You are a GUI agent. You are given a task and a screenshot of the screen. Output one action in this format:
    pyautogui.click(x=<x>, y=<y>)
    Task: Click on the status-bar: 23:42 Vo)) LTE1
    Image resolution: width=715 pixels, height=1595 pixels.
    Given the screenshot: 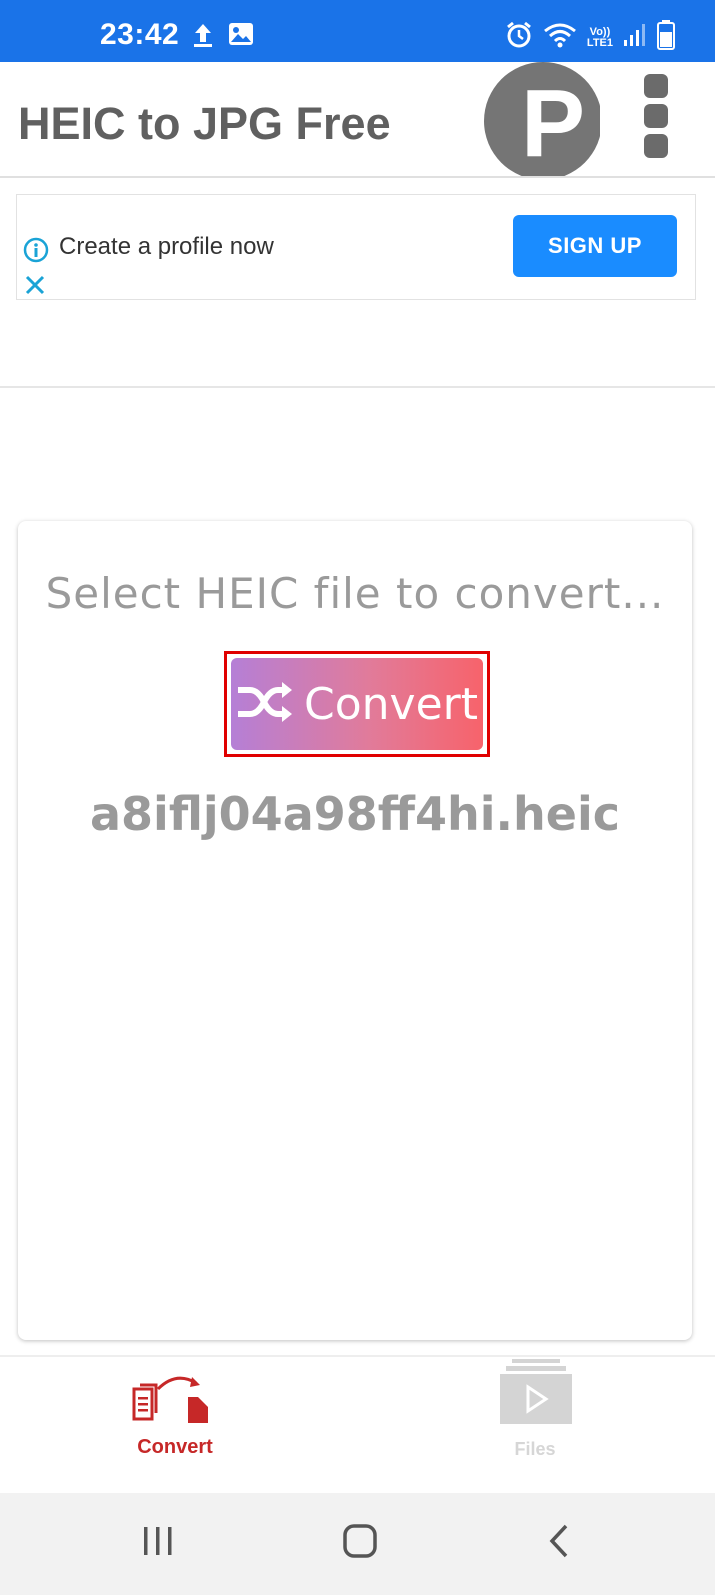 What is the action you would take?
    pyautogui.click(x=357, y=31)
    